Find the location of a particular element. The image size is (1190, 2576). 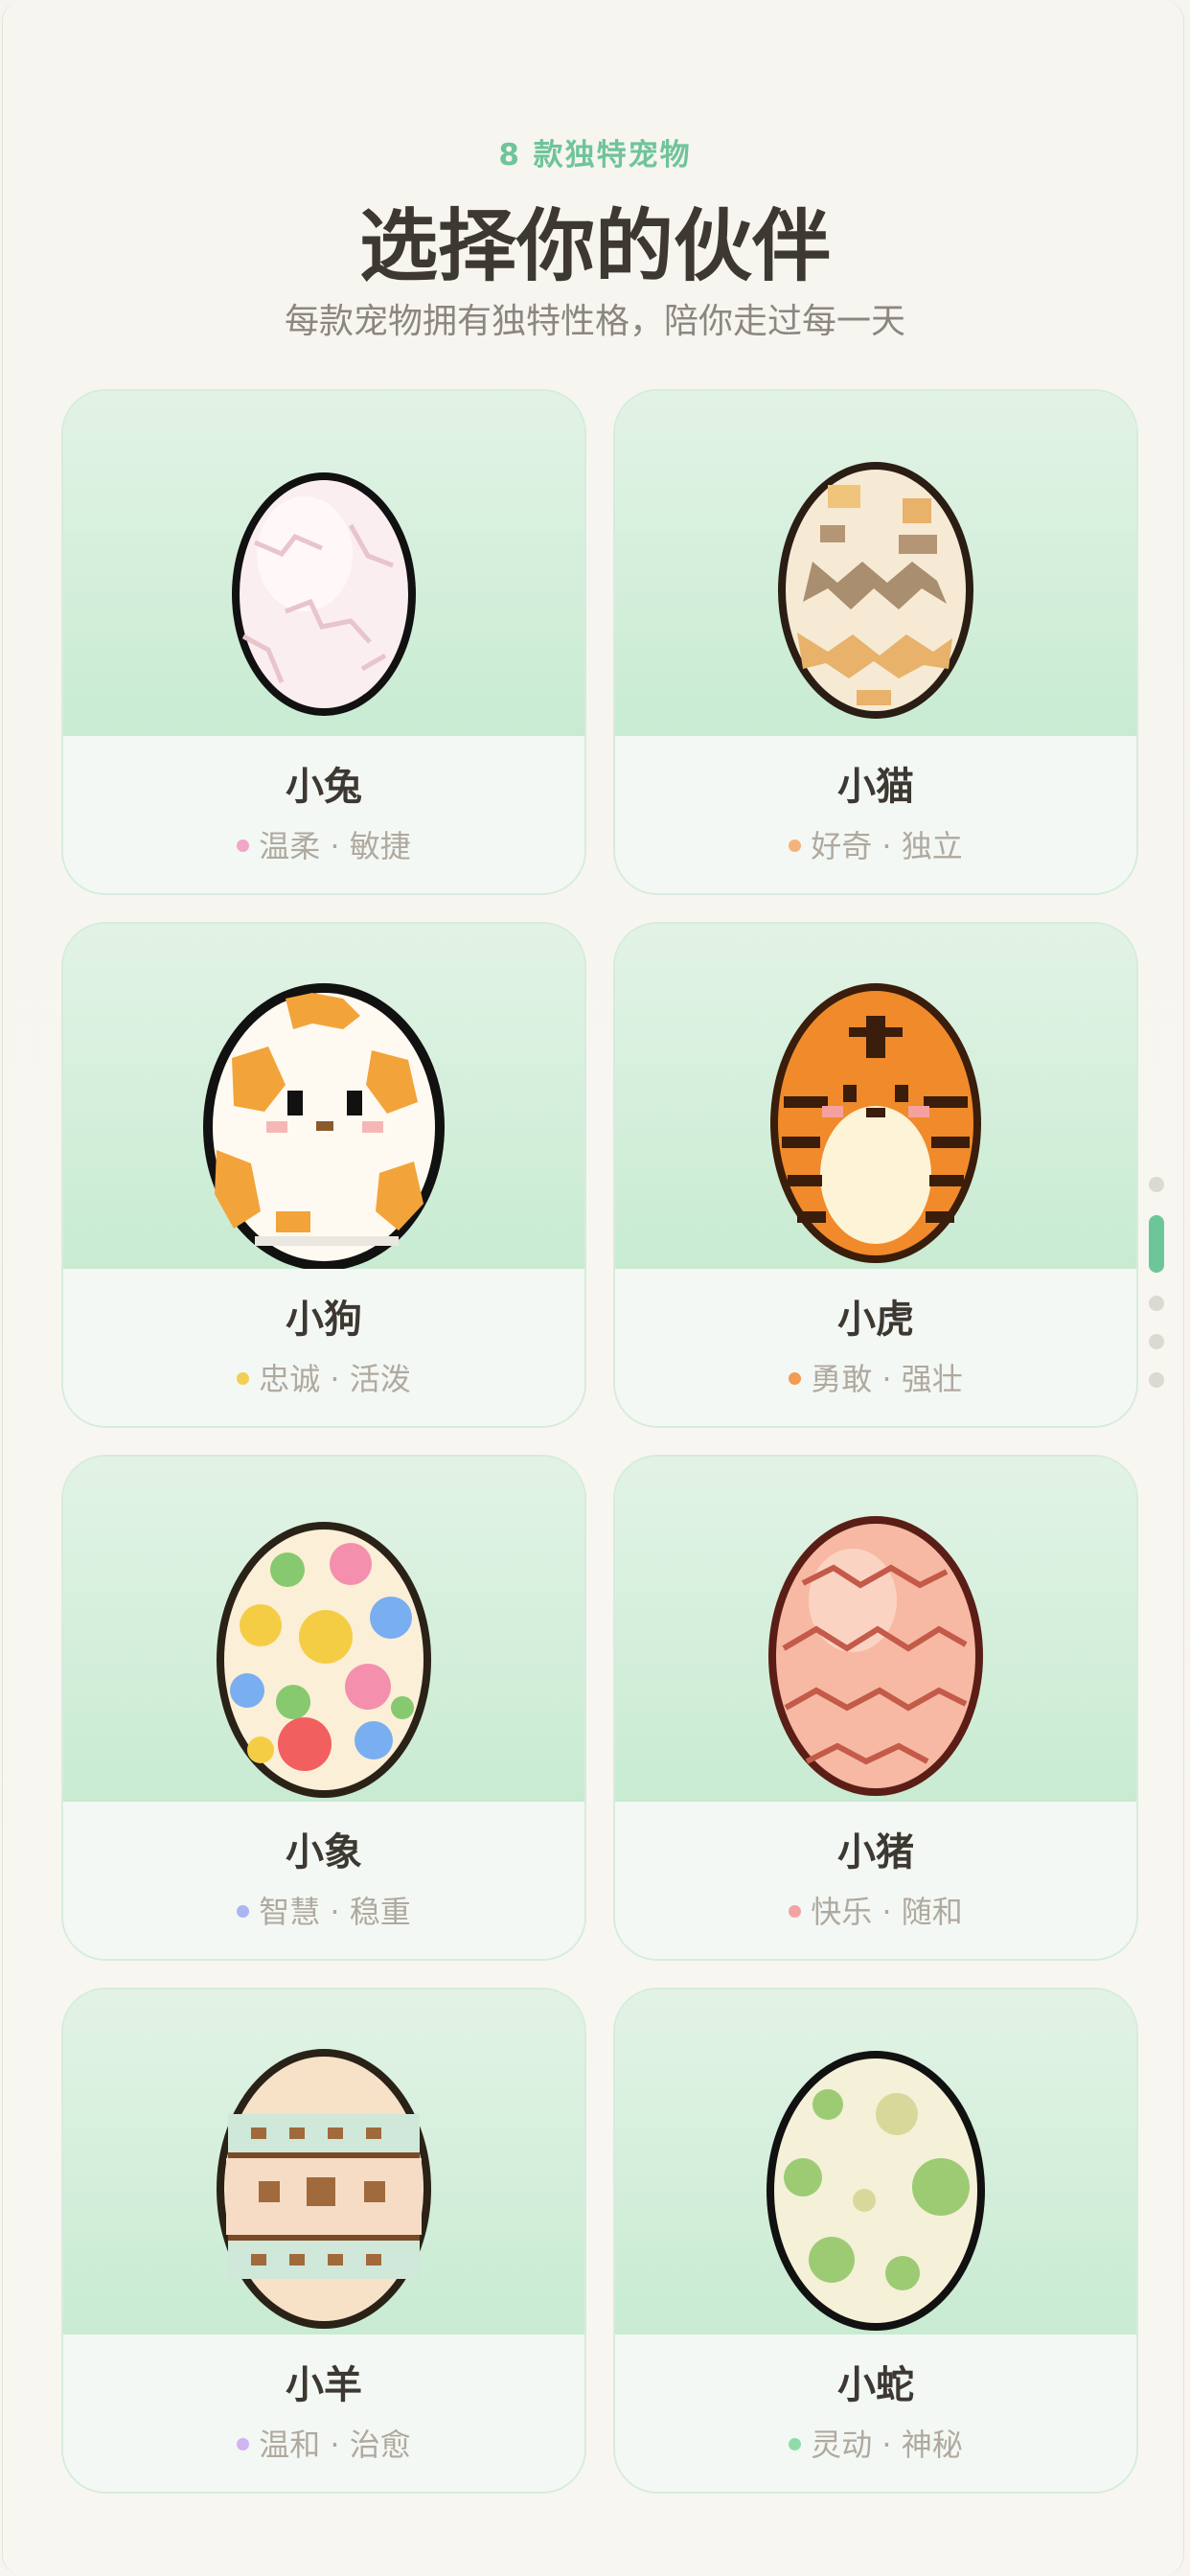

pet-traits: 好奇 · 独立 is located at coordinates (875, 844).